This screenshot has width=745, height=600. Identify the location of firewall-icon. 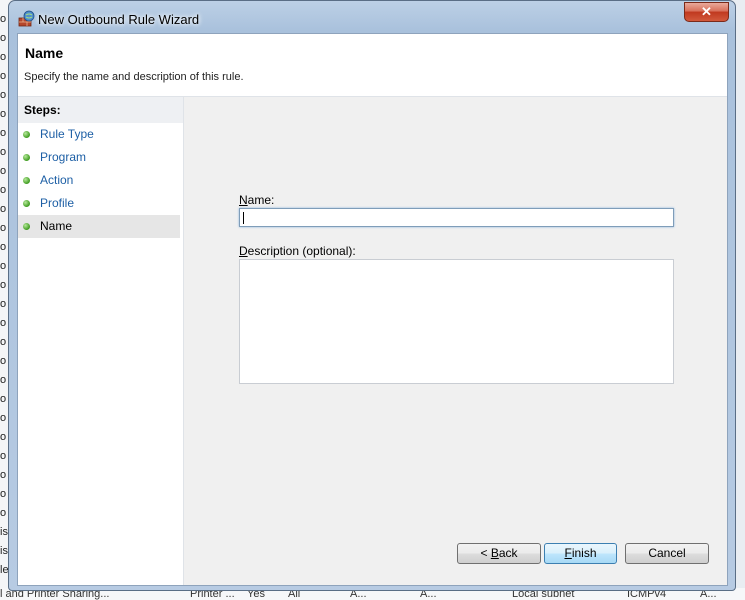
(26, 18).